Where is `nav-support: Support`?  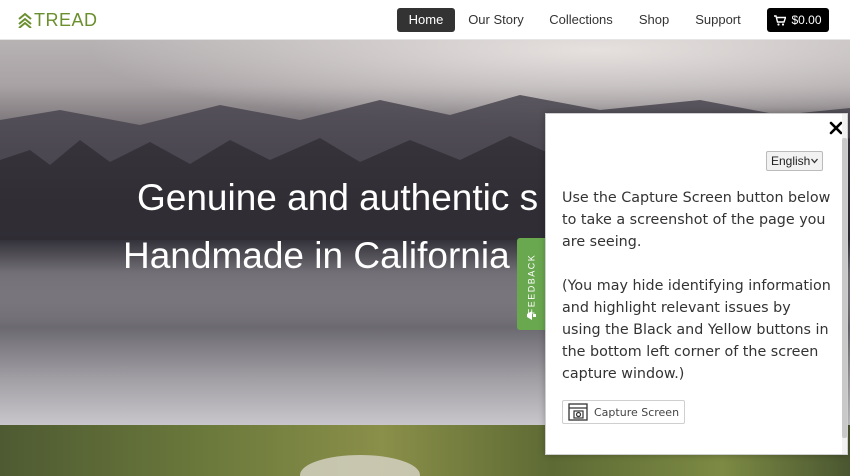
nav-support: Support is located at coordinates (718, 20).